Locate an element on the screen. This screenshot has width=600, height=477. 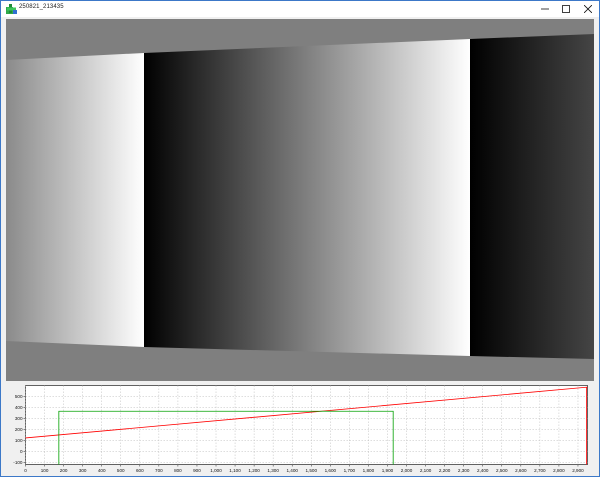
x-tick-label: 600 is located at coordinates (140, 470).